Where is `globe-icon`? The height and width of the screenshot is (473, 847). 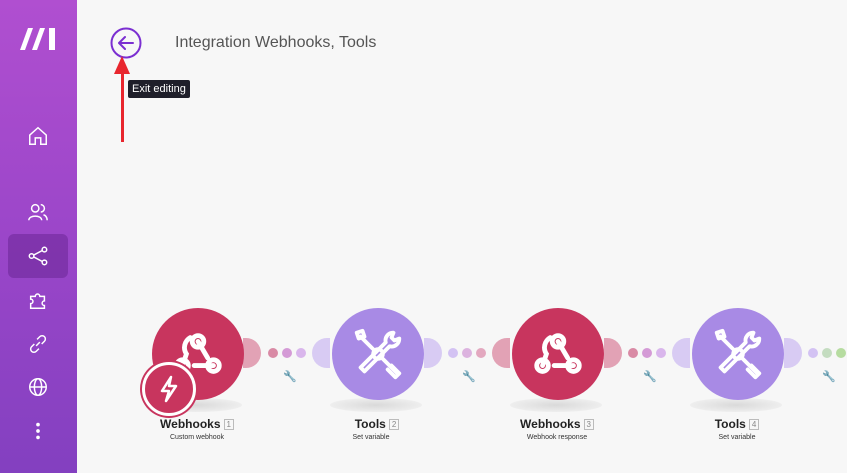 globe-icon is located at coordinates (38, 387).